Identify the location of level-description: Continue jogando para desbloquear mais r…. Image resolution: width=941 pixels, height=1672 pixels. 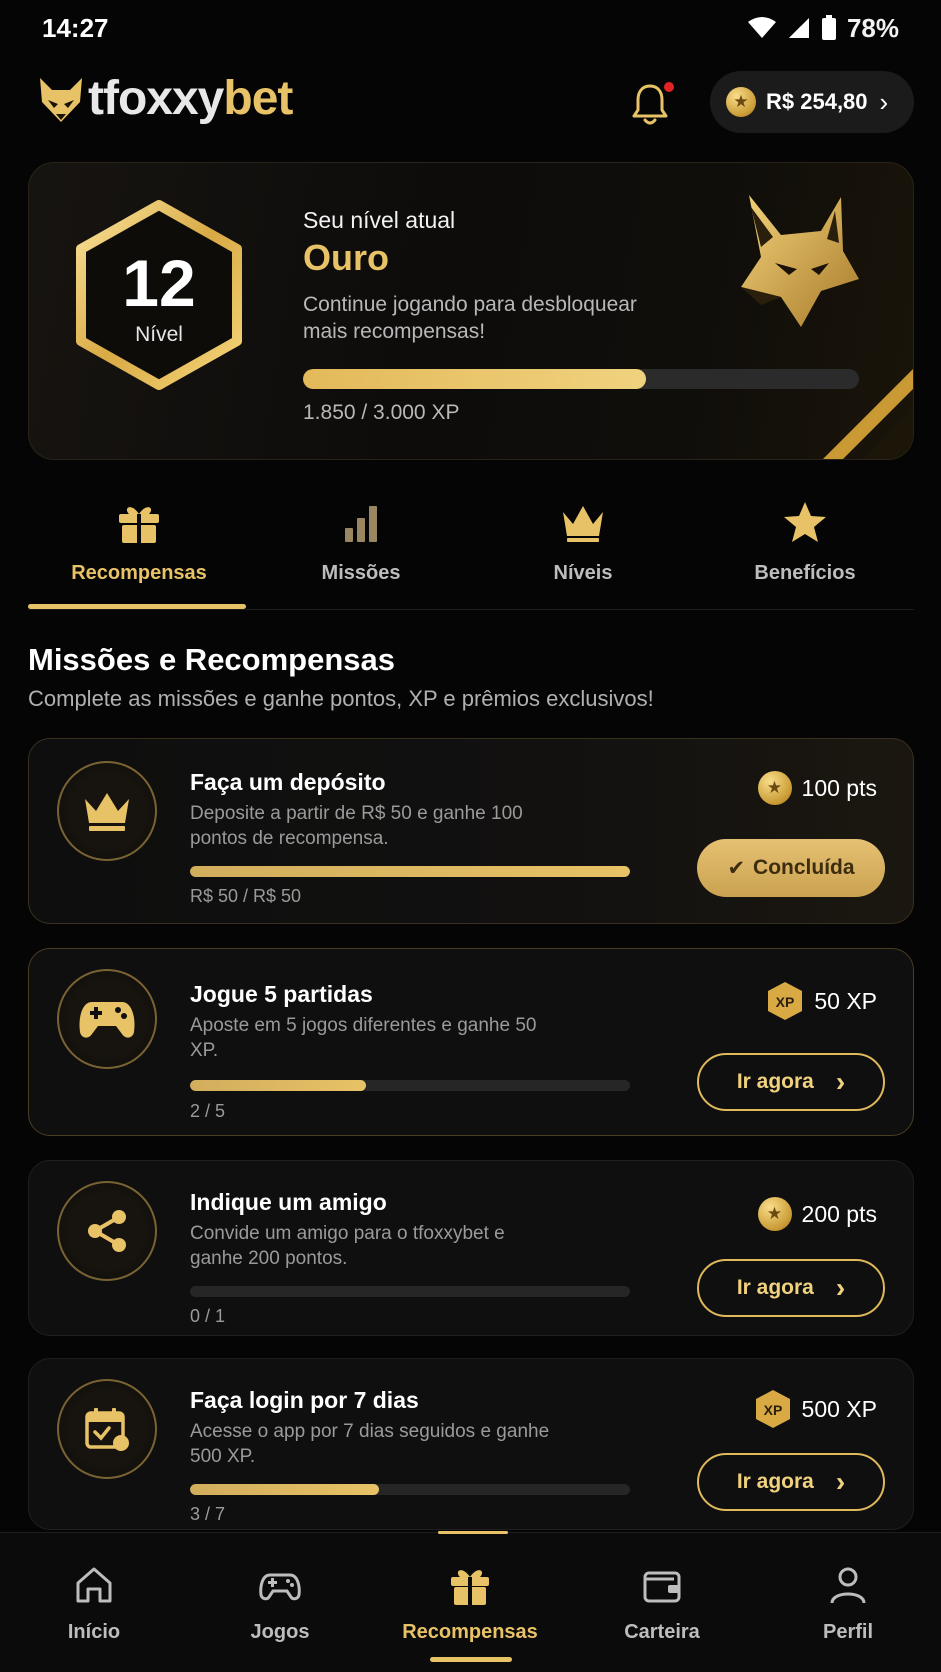
(470, 318).